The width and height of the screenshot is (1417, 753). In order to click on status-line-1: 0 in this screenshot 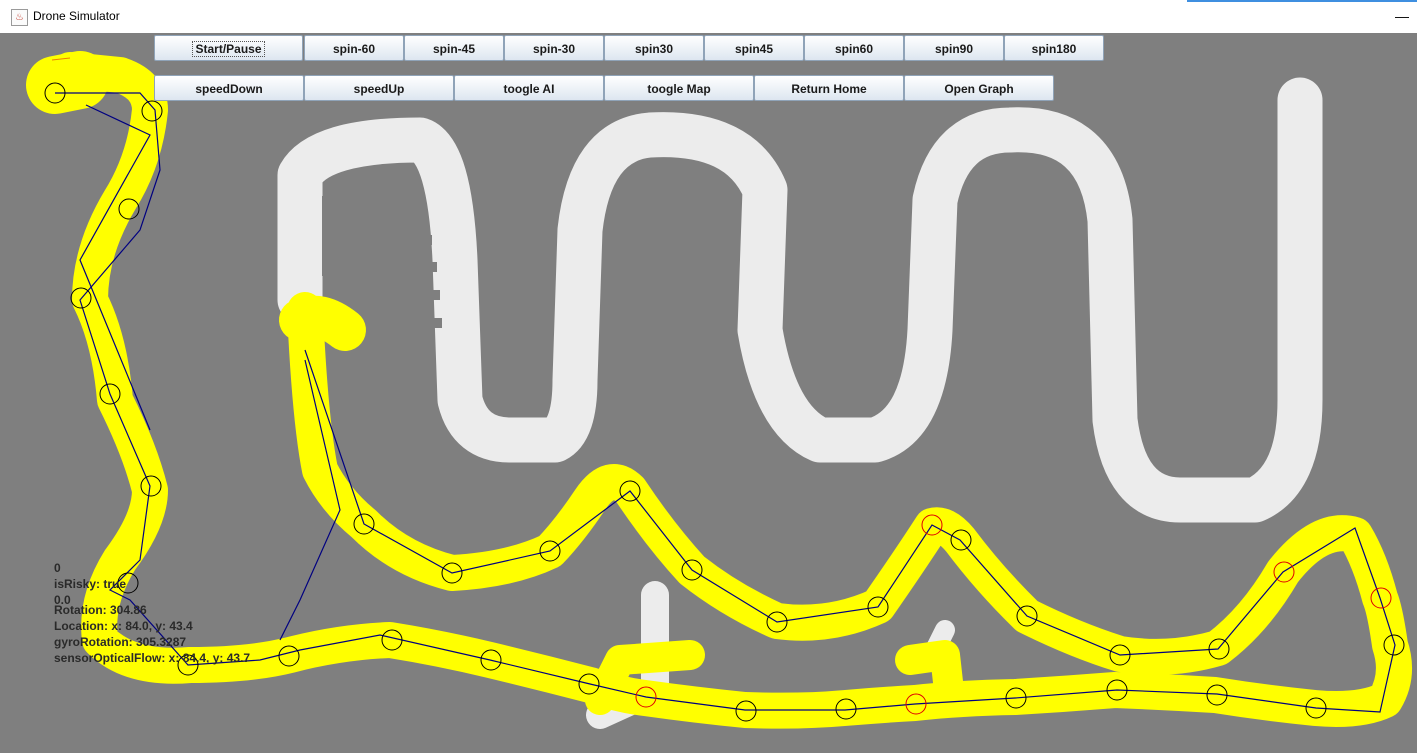, I will do `click(57, 568)`.